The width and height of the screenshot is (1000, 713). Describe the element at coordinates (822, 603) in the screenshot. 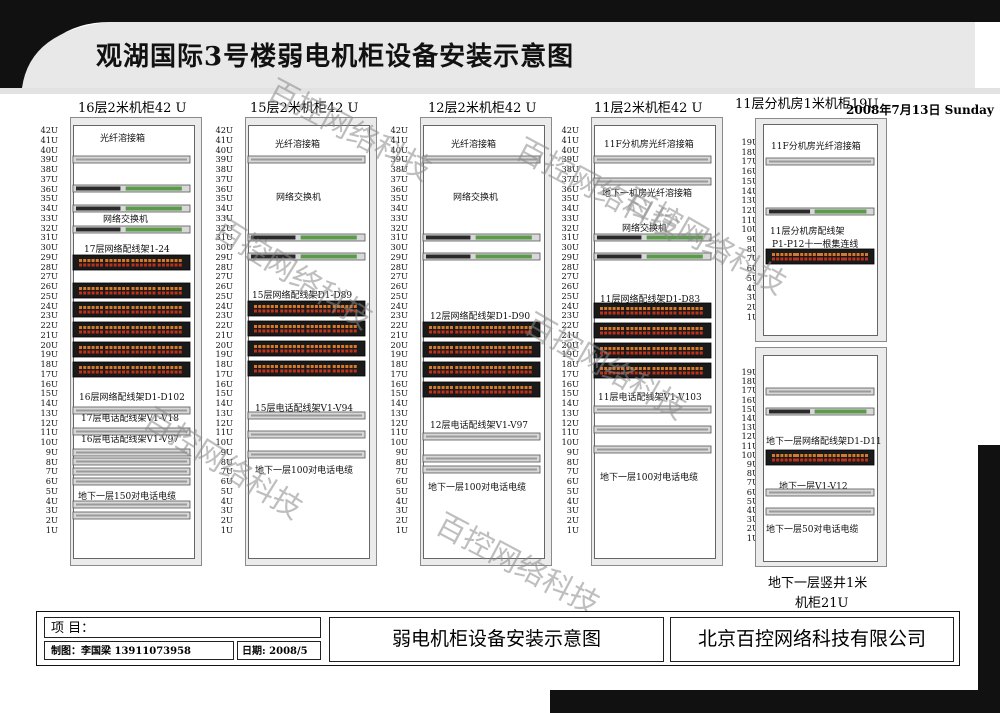

I see `side-bottom-caption-2: 机柜21U` at that location.